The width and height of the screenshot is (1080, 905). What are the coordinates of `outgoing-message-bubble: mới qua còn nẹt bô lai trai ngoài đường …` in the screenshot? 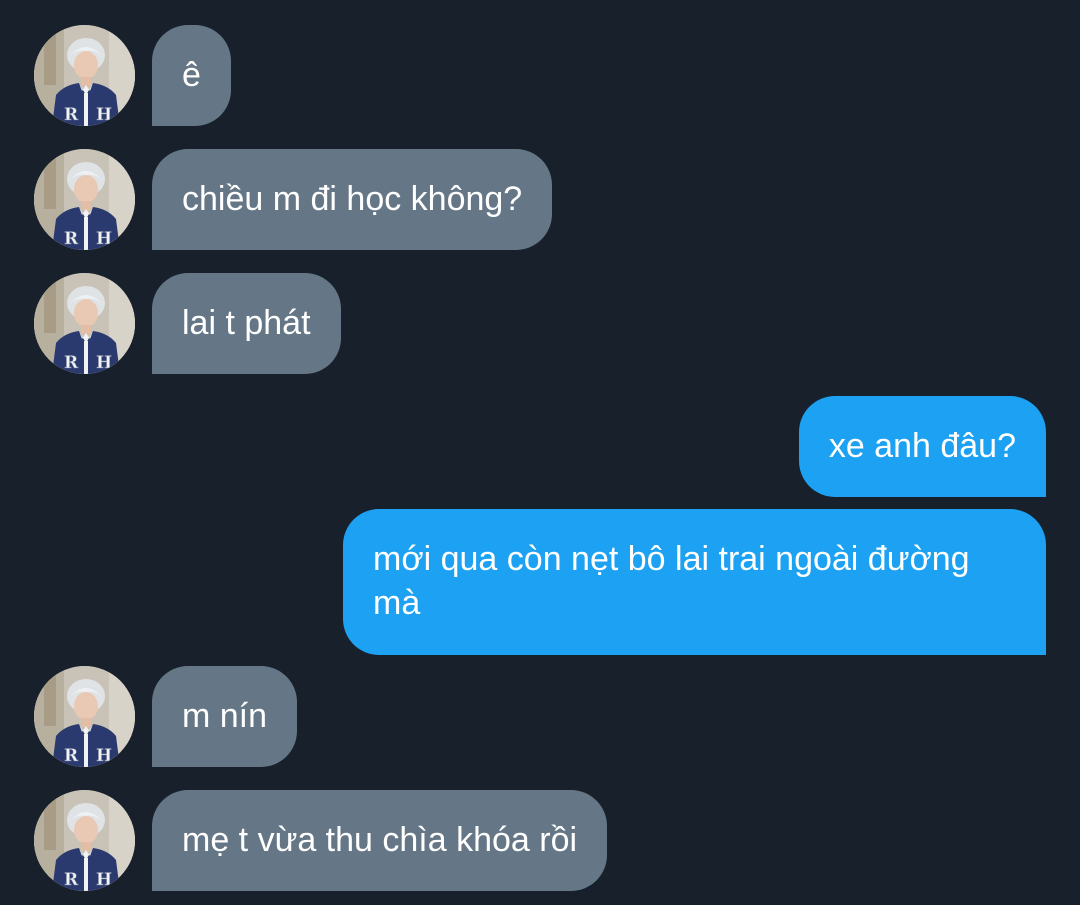 It's located at (694, 582).